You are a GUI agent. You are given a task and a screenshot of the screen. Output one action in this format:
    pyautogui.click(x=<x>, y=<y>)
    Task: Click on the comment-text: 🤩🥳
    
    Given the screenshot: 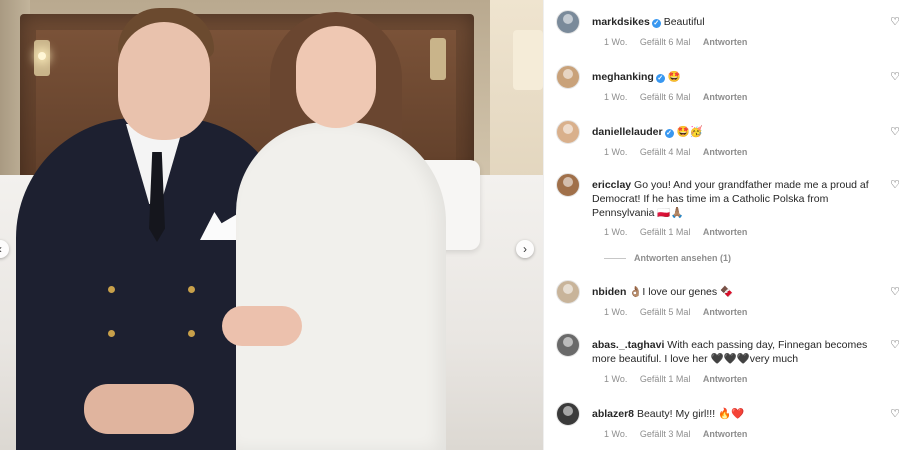 What is the action you would take?
    pyautogui.click(x=689, y=132)
    